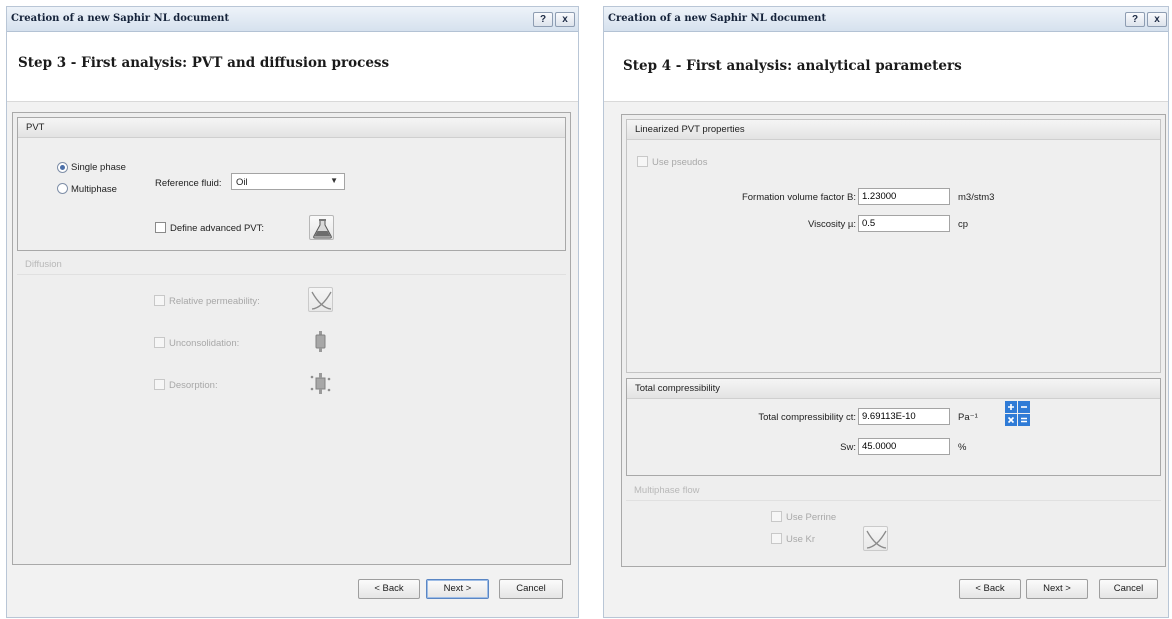 The image size is (1172, 619). Describe the element at coordinates (807, 417) in the screenshot. I see `ct-label: Total compressibility ct:` at that location.